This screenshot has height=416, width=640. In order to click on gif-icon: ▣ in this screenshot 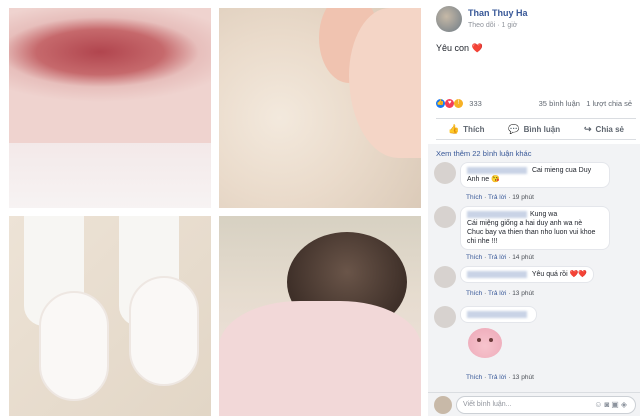, I will do `click(616, 404)`.